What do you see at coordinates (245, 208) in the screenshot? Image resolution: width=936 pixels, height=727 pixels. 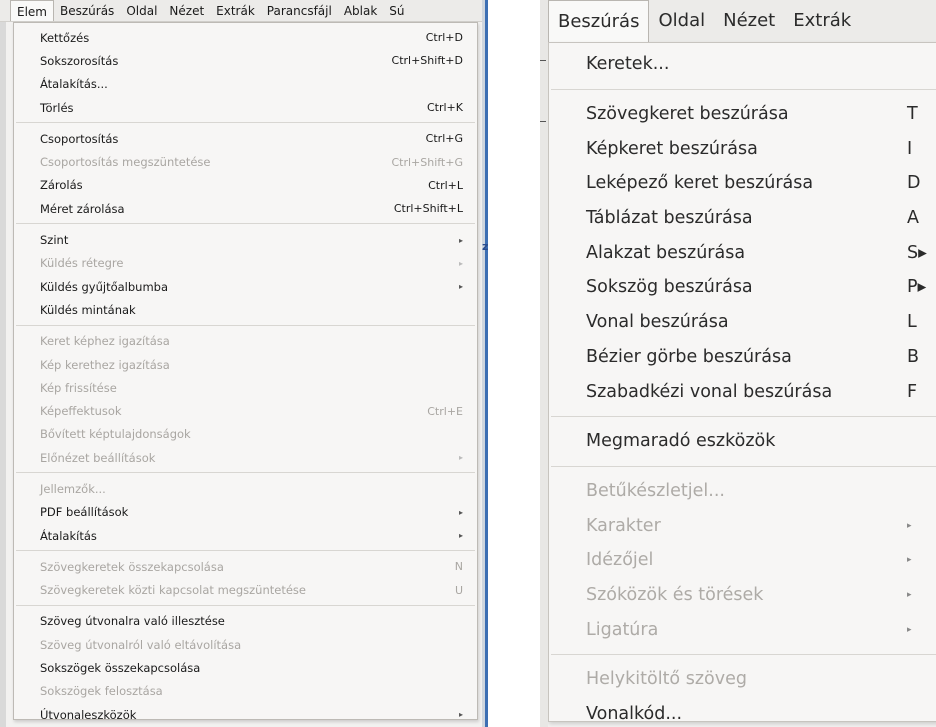 I see `menu-item-meret-zarolasa: Méret zárolása Ctrl+Shift+L` at bounding box center [245, 208].